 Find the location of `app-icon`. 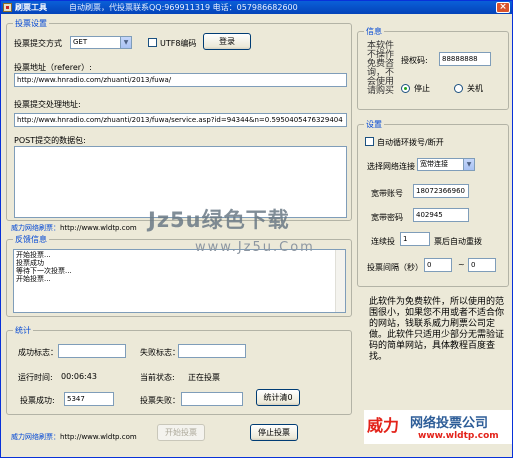

app-icon is located at coordinates (7, 7).